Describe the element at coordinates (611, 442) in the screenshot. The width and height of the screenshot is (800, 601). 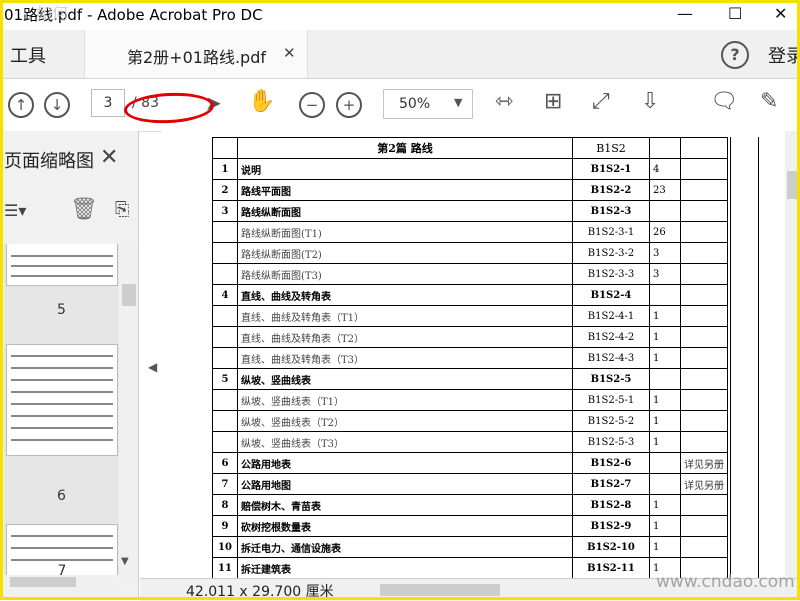
I see `row-code: B1S2-5-3` at that location.